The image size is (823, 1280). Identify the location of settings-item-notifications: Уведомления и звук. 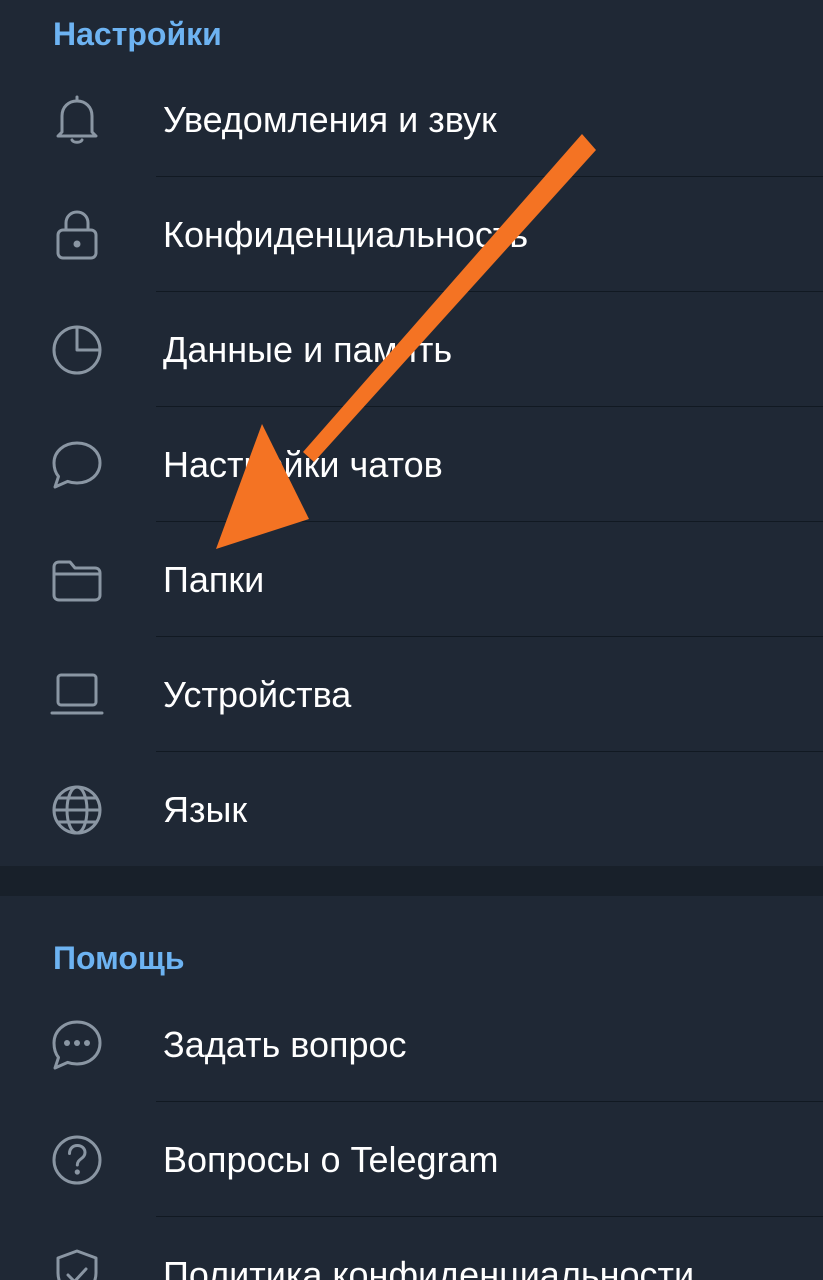
(411, 119).